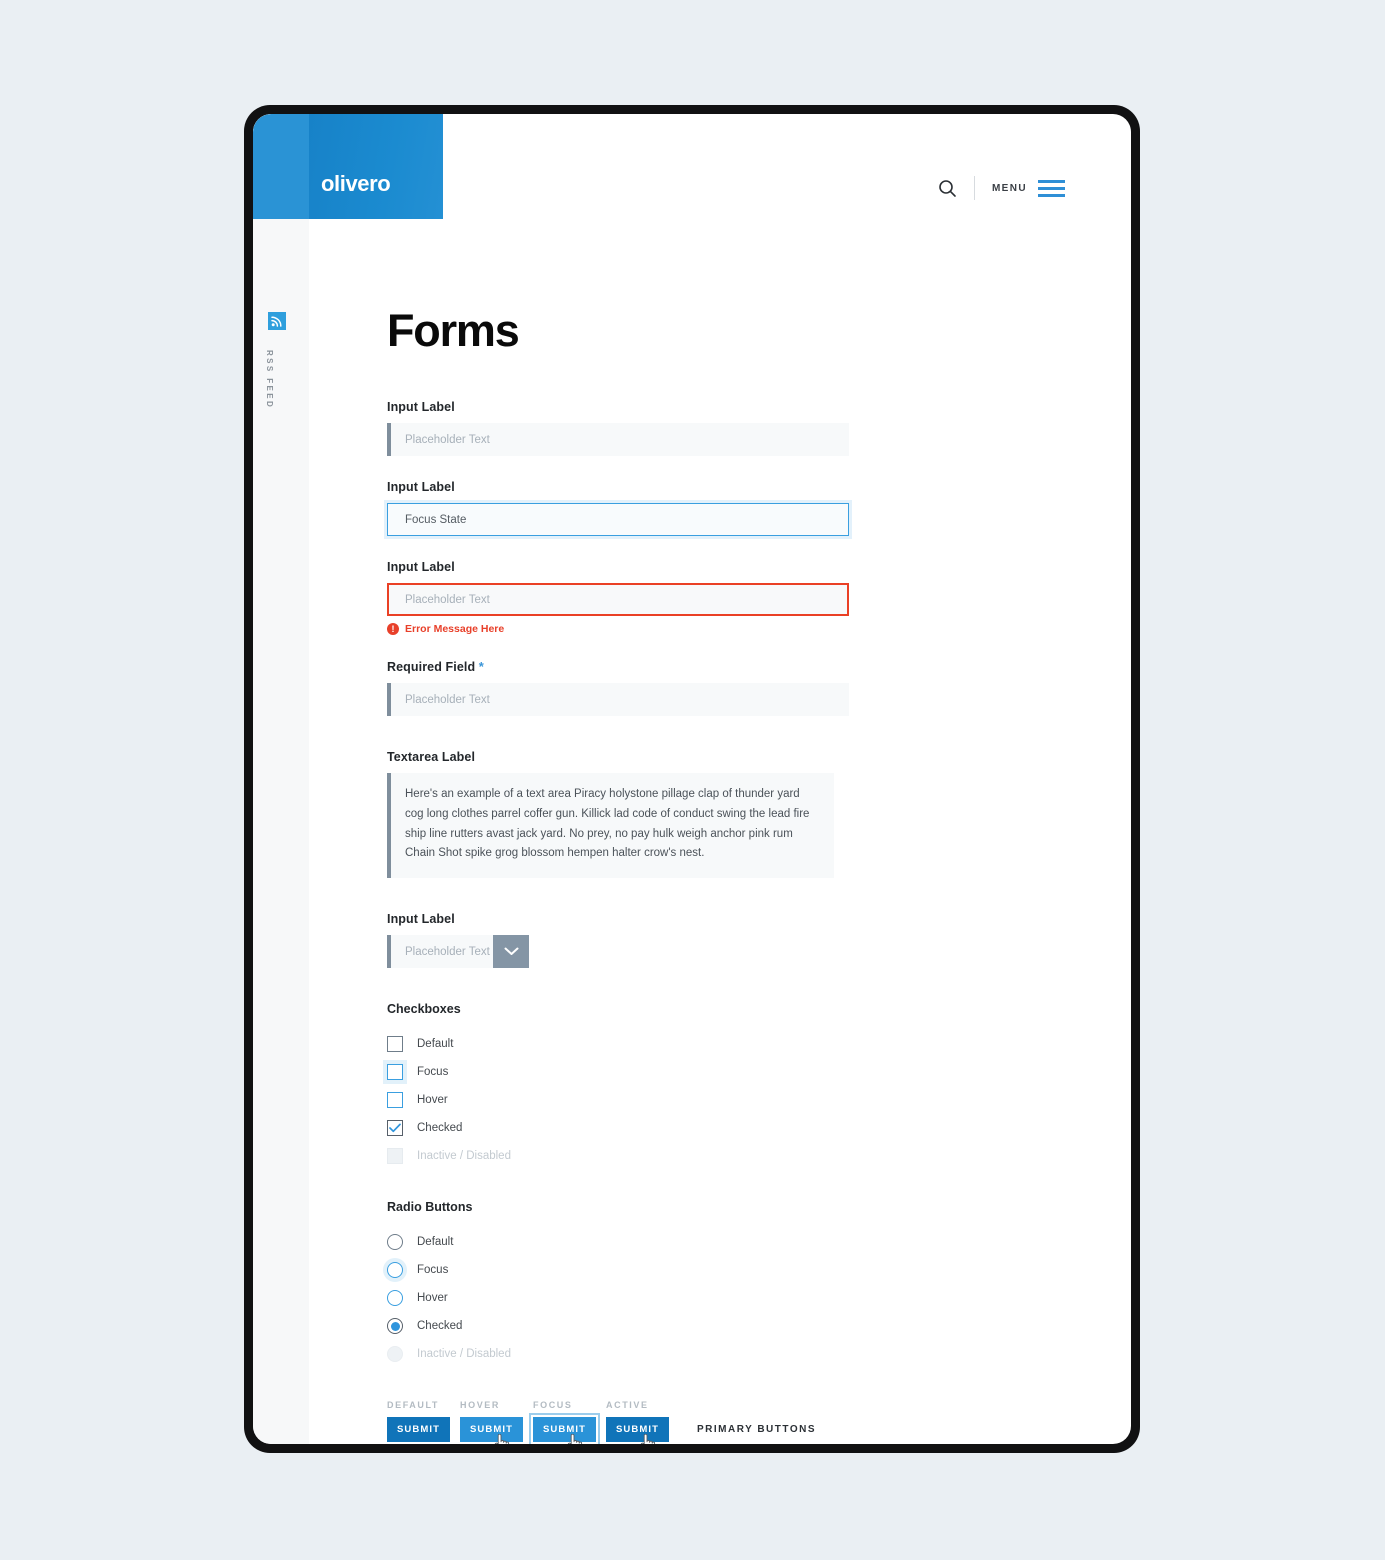  What do you see at coordinates (421, 487) in the screenshot?
I see `input-label-focus: Input Label` at bounding box center [421, 487].